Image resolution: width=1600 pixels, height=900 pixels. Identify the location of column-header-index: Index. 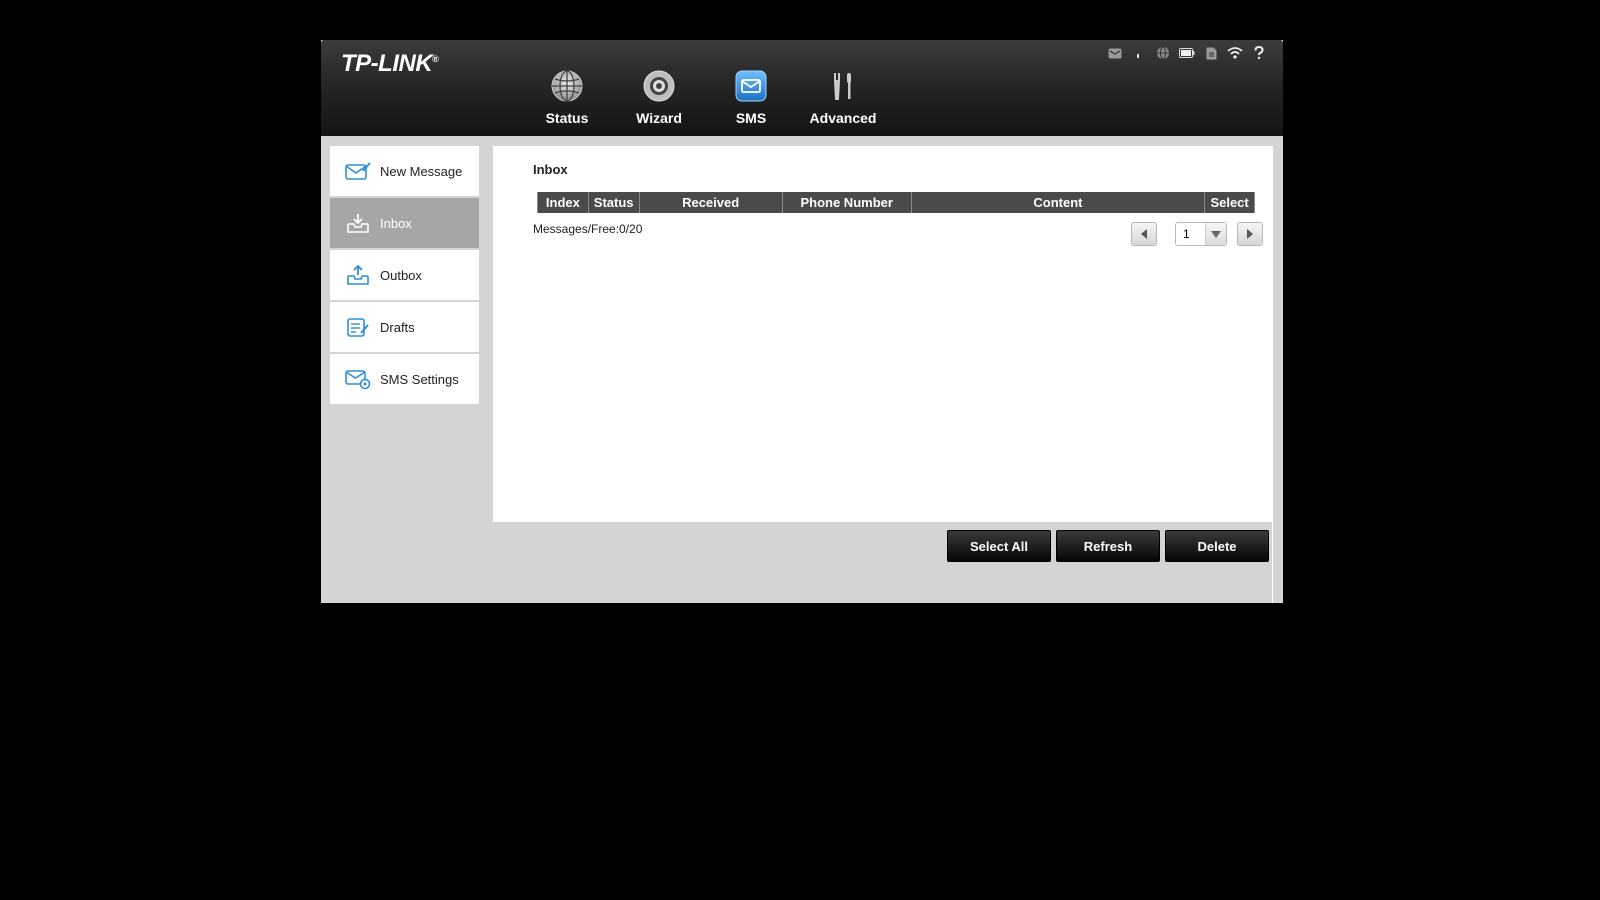
(563, 202).